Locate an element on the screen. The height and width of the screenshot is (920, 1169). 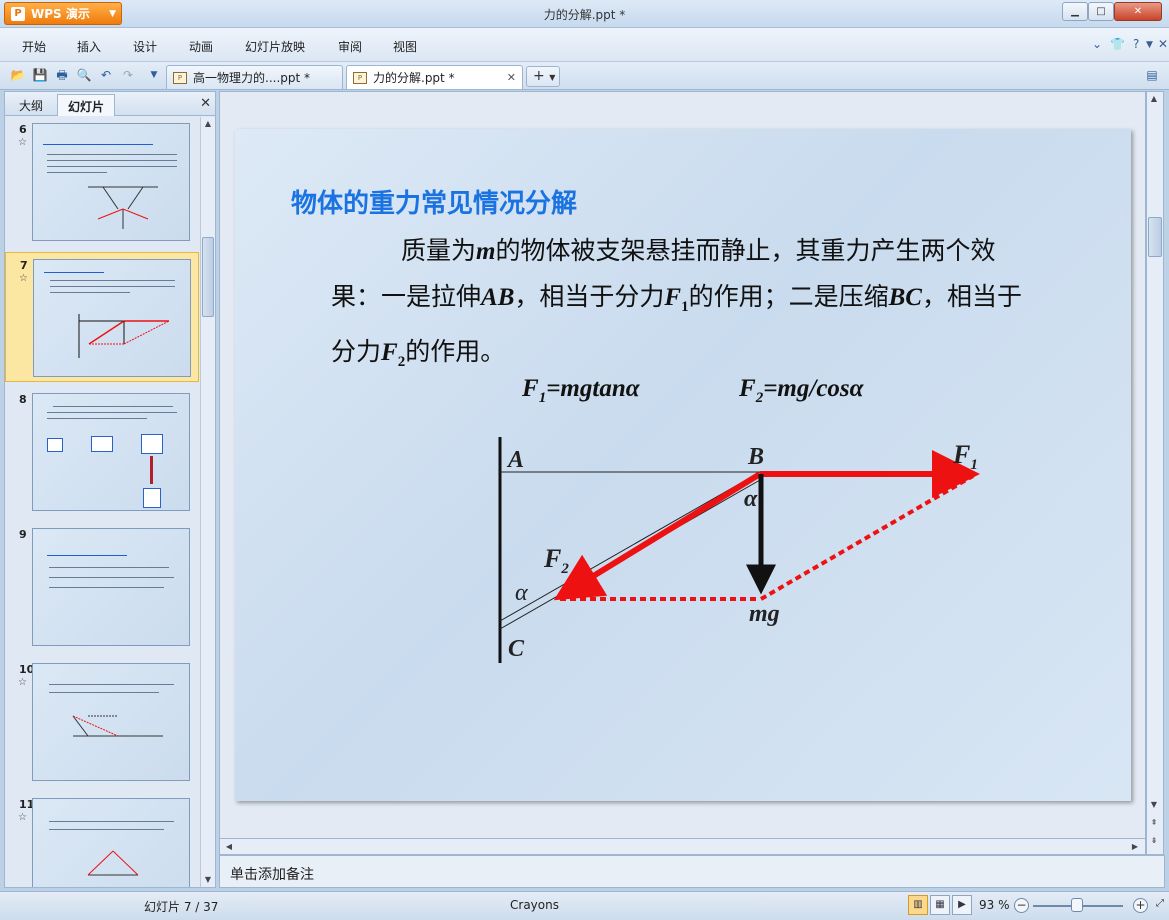
thumbnail-slide-7: 7 ☆ is located at coordinates (102, 317).